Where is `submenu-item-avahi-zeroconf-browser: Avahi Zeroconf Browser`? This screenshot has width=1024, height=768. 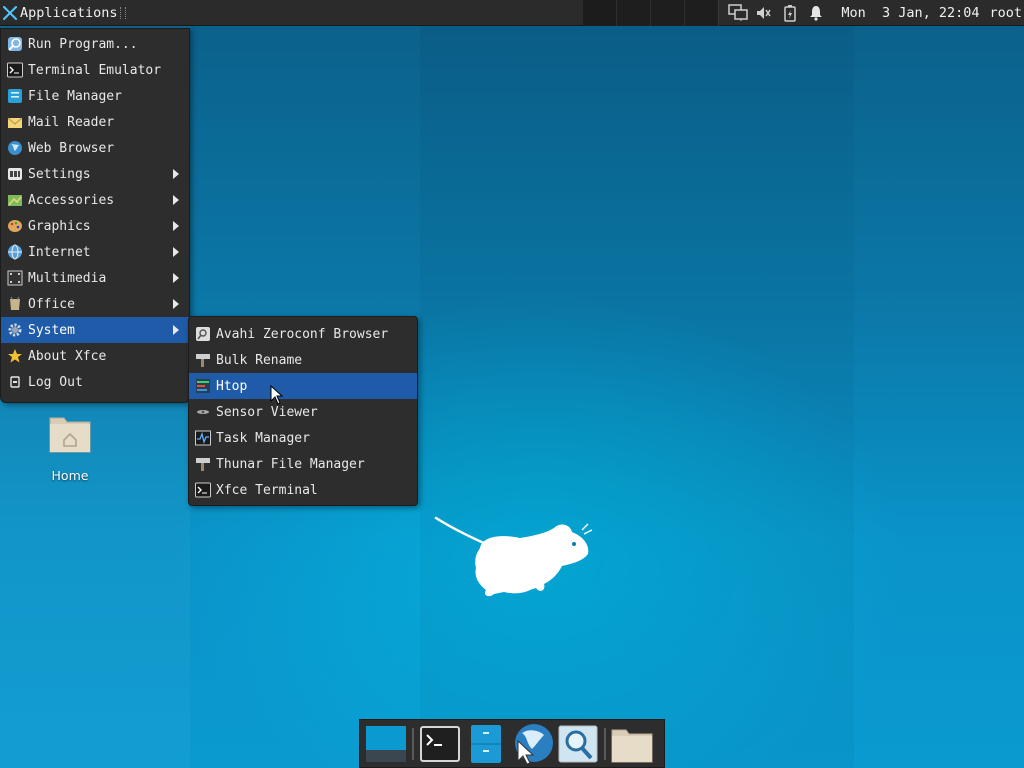 submenu-item-avahi-zeroconf-browser: Avahi Zeroconf Browser is located at coordinates (303, 334).